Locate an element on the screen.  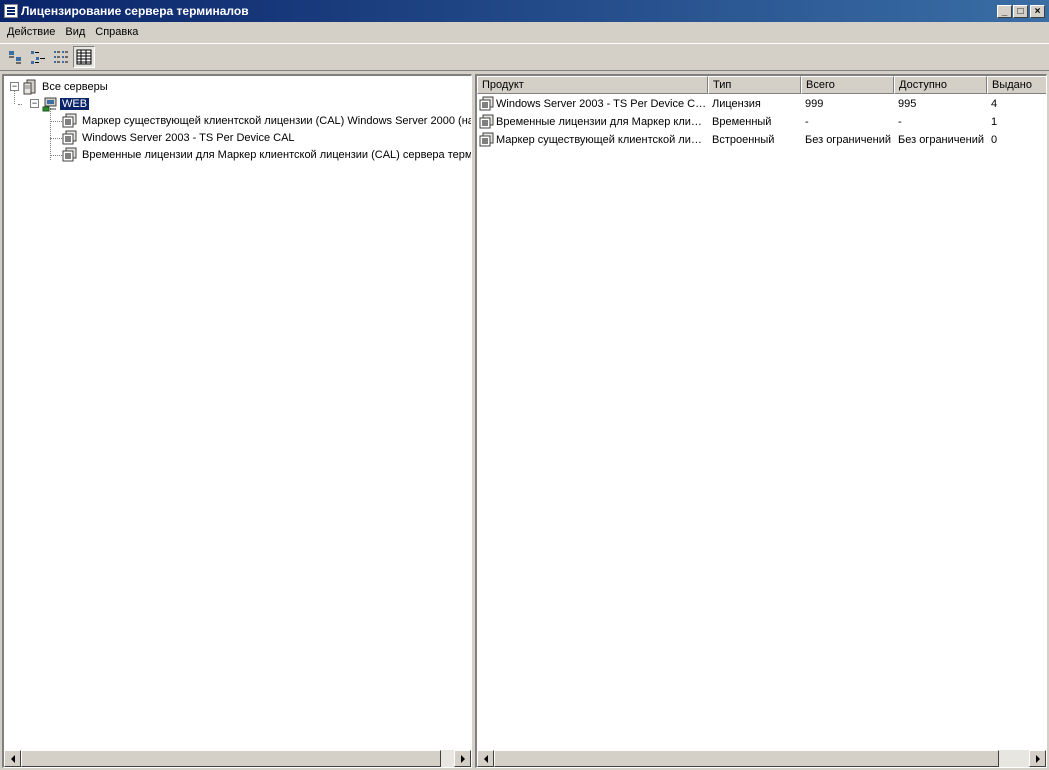
small-icons-icon is located at coordinates (38, 57).